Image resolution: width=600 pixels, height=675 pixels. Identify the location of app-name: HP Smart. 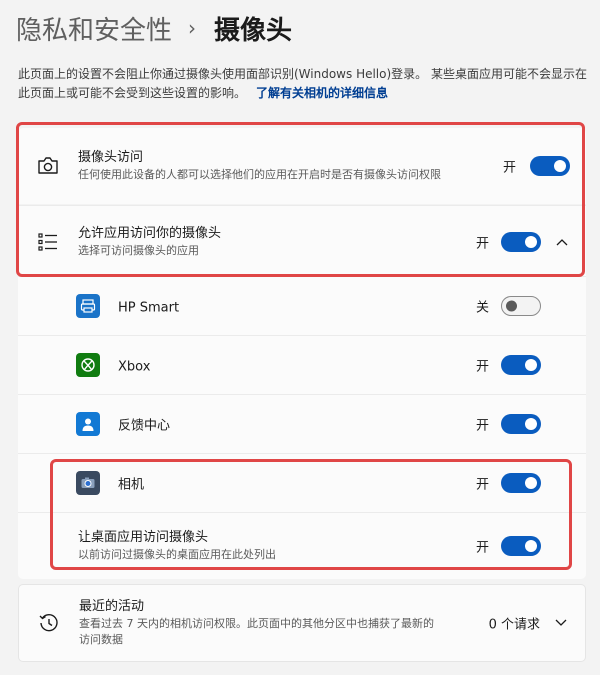
(149, 308).